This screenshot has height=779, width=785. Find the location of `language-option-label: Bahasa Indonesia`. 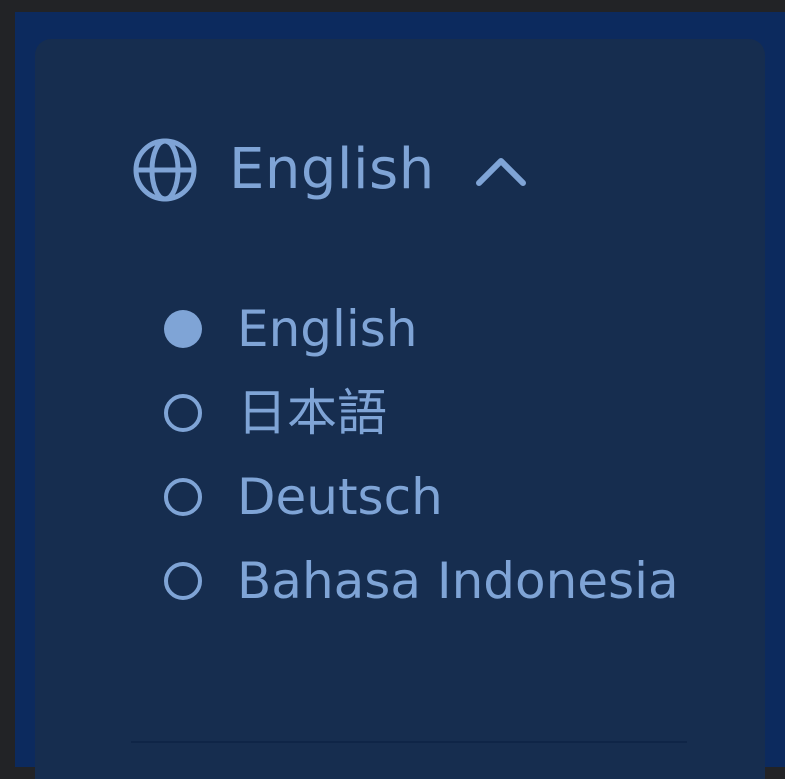

language-option-label: Bahasa Indonesia is located at coordinates (458, 581).